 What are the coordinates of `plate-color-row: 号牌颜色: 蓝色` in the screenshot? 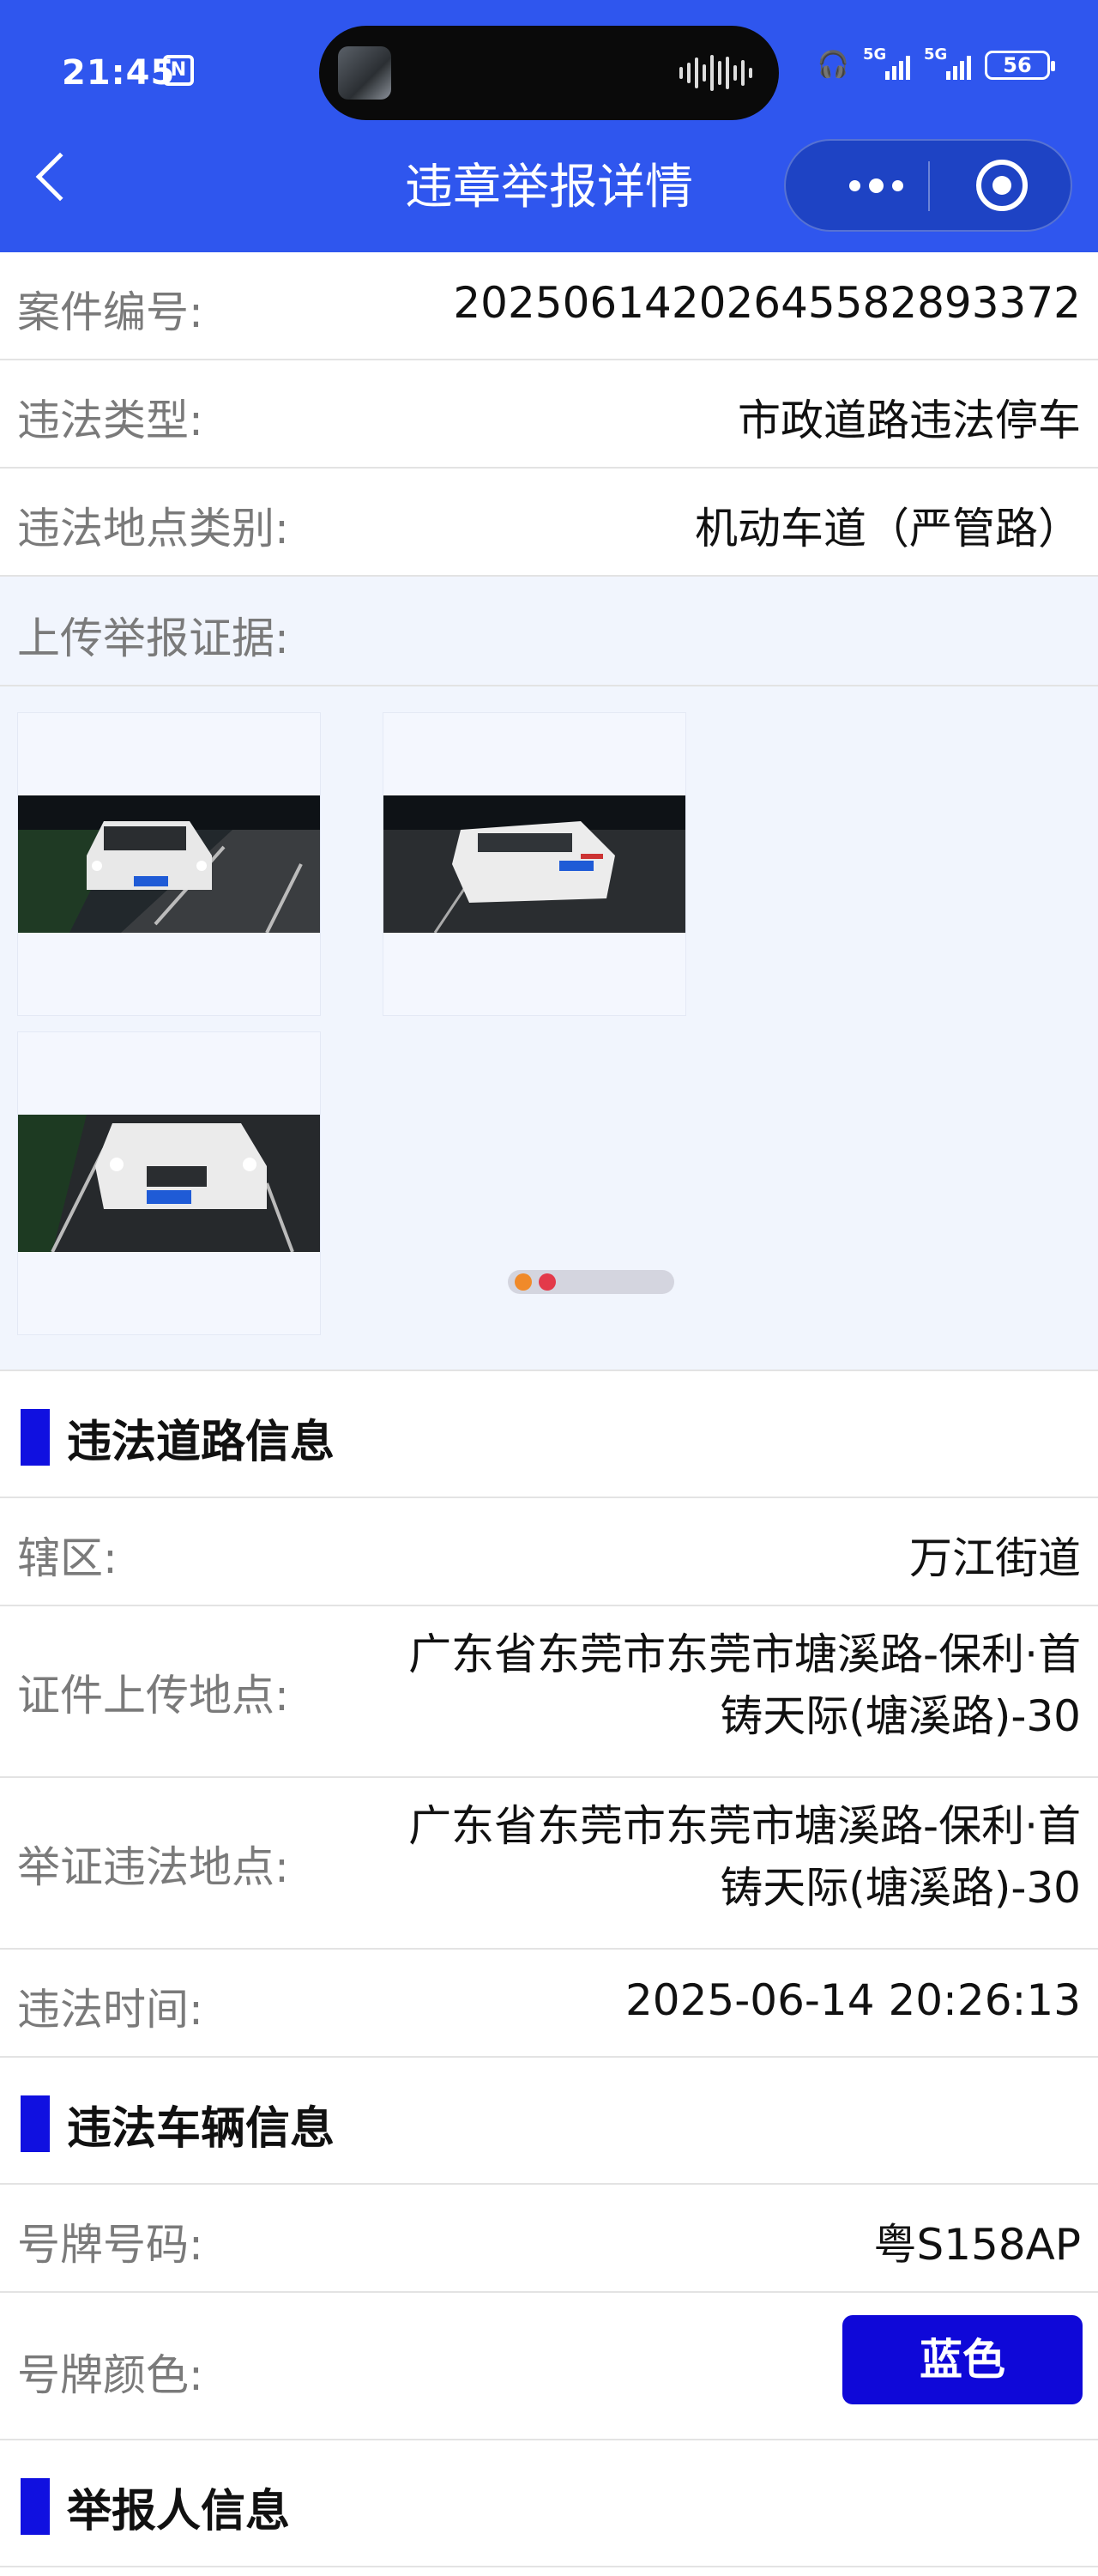 It's located at (549, 2366).